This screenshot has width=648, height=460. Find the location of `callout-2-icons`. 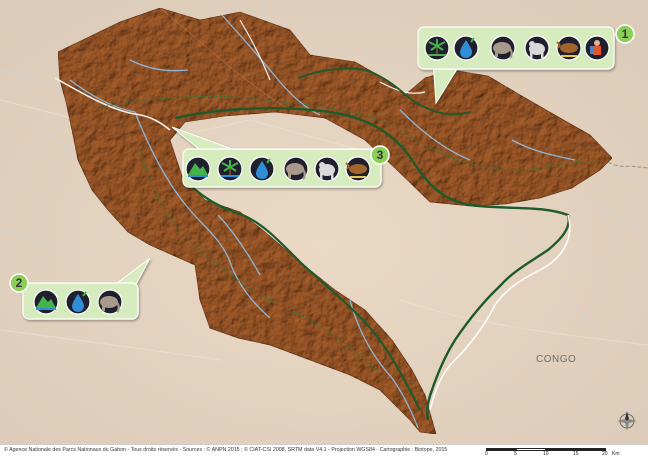

callout-2-icons is located at coordinates (78, 302).